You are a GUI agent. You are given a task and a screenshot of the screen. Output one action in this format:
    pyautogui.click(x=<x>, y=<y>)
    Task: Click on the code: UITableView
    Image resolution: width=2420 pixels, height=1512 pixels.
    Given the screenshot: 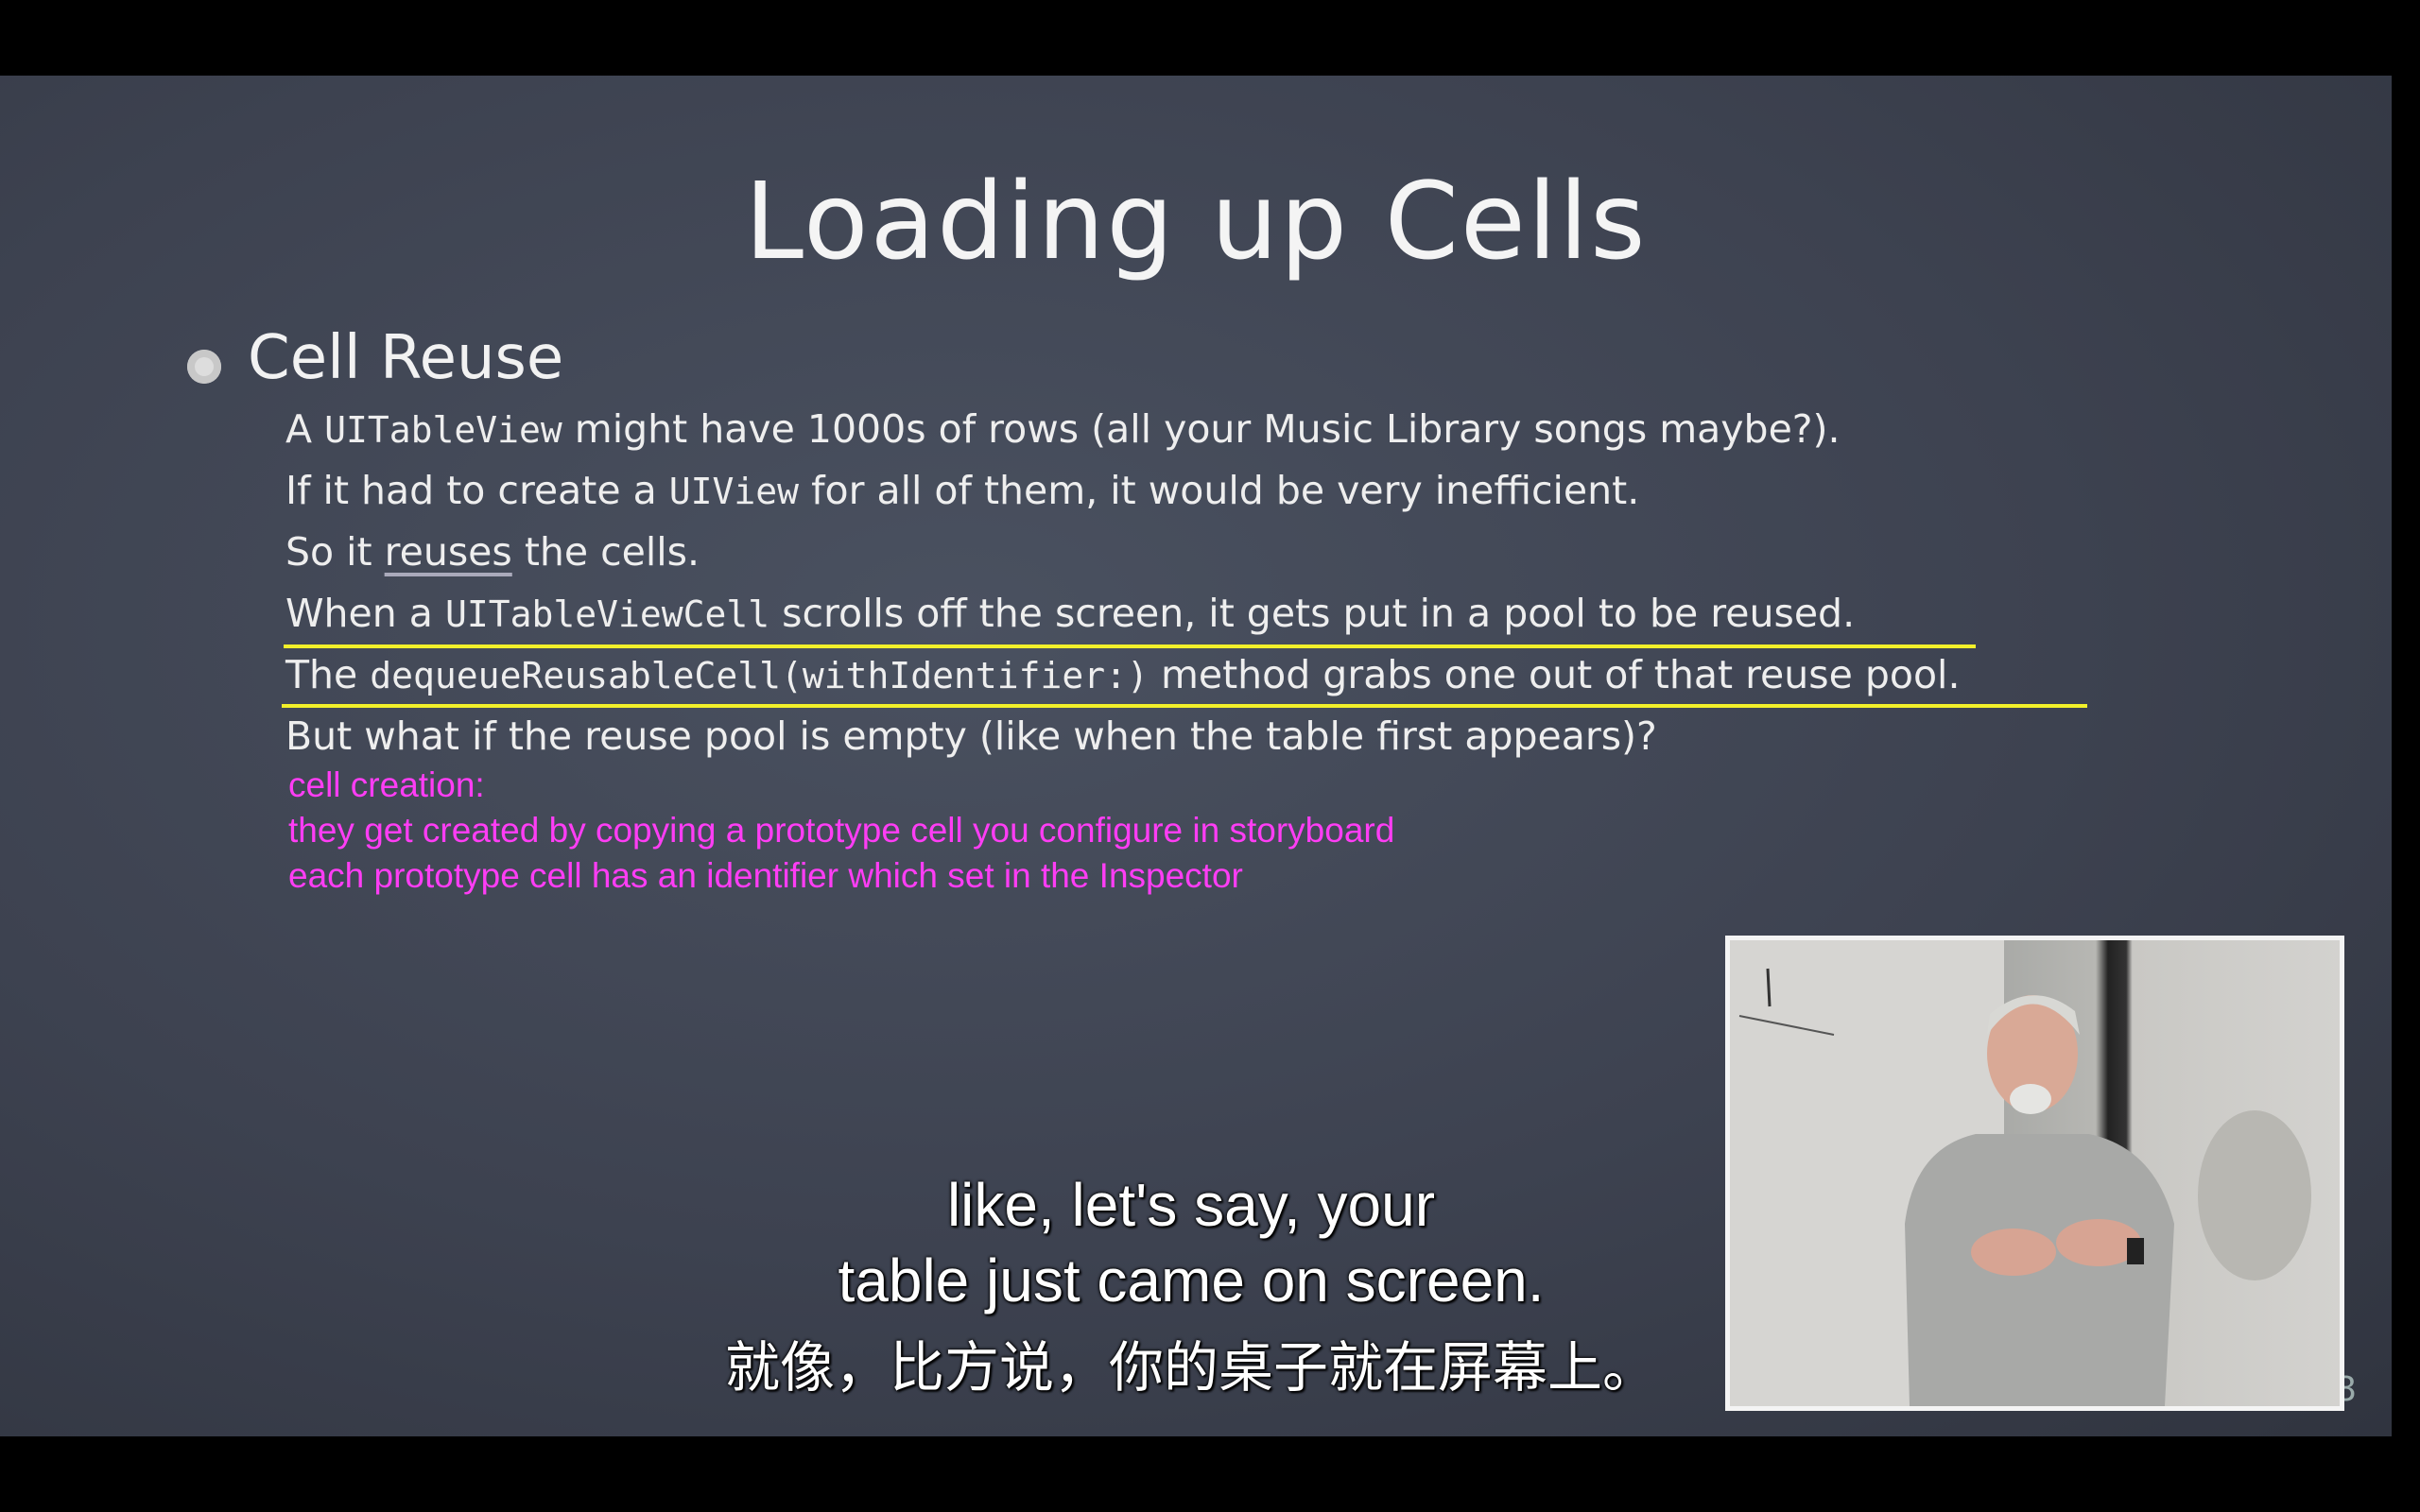 What is the action you would take?
    pyautogui.click(x=443, y=430)
    